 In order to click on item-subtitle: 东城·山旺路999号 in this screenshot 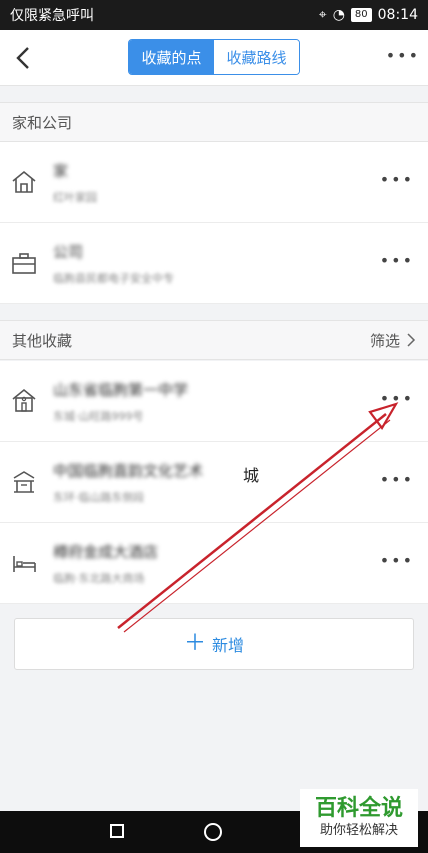, I will do `click(98, 416)`.